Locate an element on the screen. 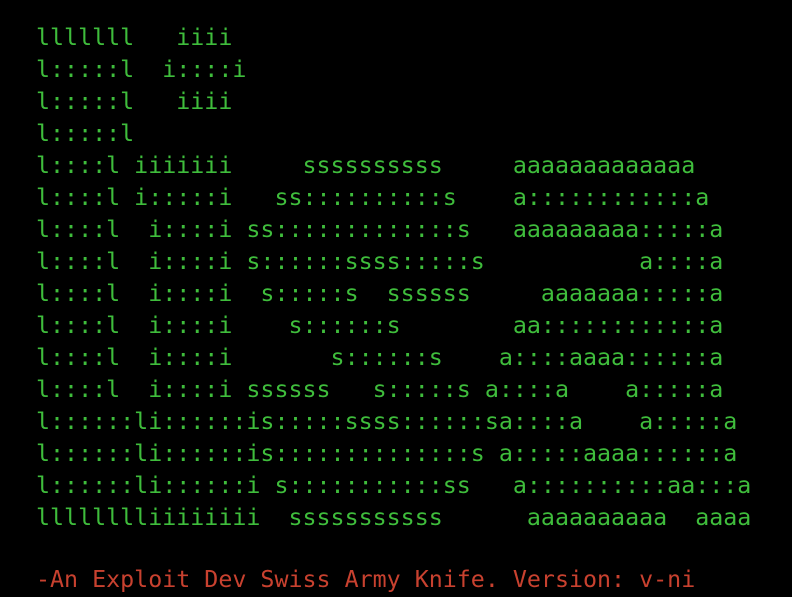  banner-line: l:::::l iiii is located at coordinates (134, 101).